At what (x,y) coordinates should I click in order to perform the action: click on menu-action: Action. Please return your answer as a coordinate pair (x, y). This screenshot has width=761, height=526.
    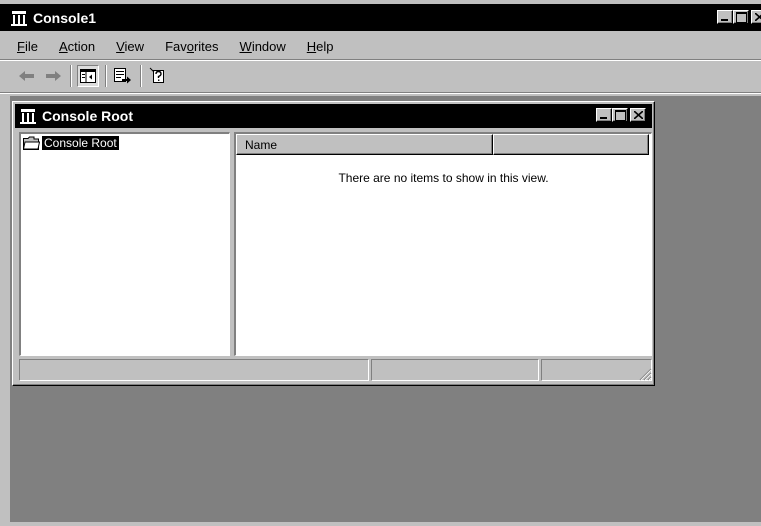
    Looking at the image, I should click on (77, 46).